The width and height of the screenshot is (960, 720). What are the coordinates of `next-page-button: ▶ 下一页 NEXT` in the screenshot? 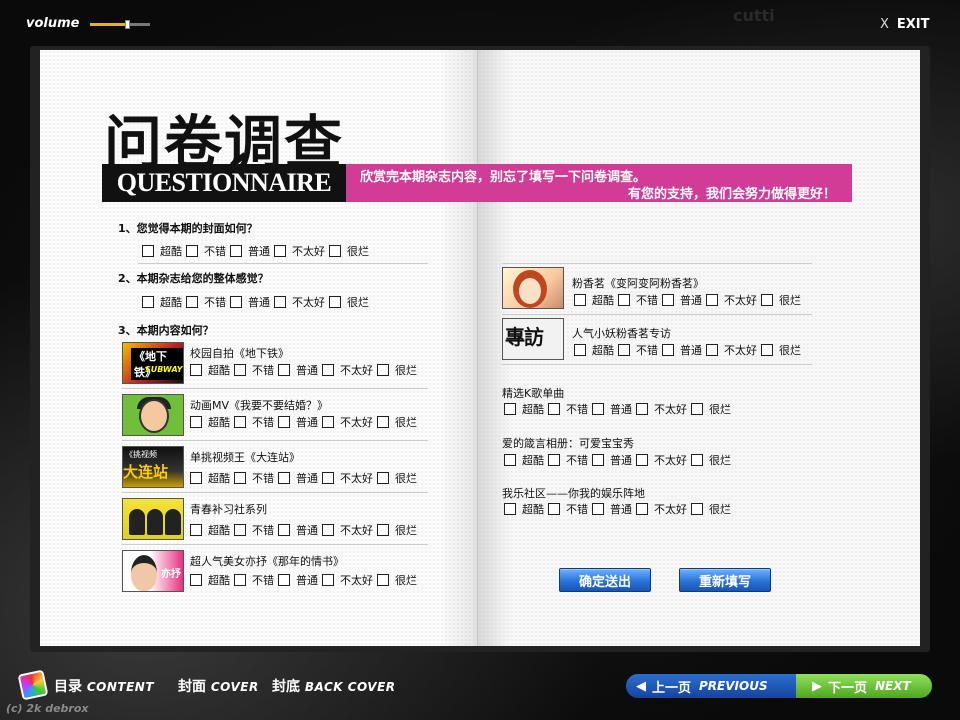 It's located at (864, 686).